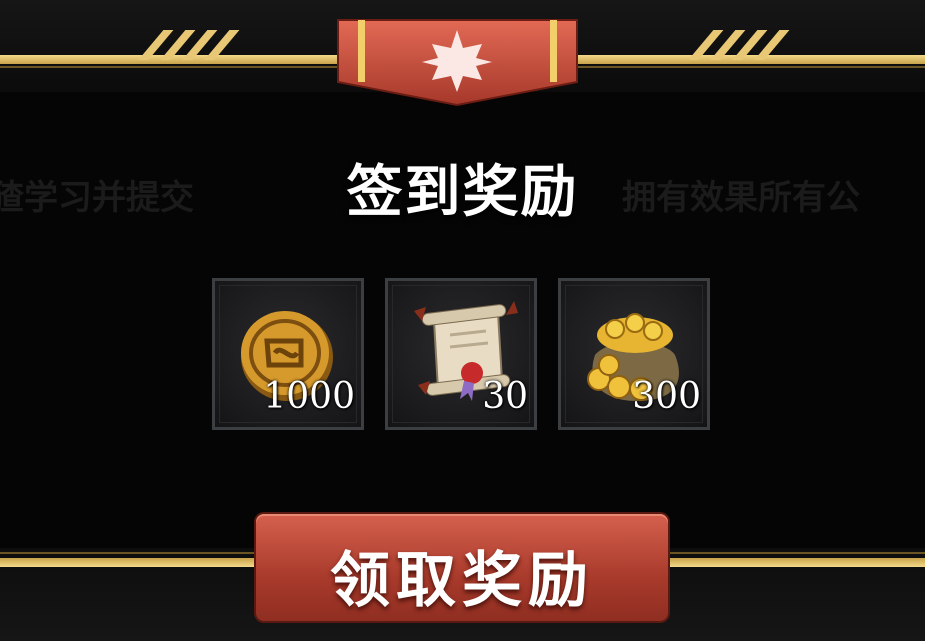  Describe the element at coordinates (462, 581) in the screenshot. I see `claim-reward-label: 领取奖励` at that location.